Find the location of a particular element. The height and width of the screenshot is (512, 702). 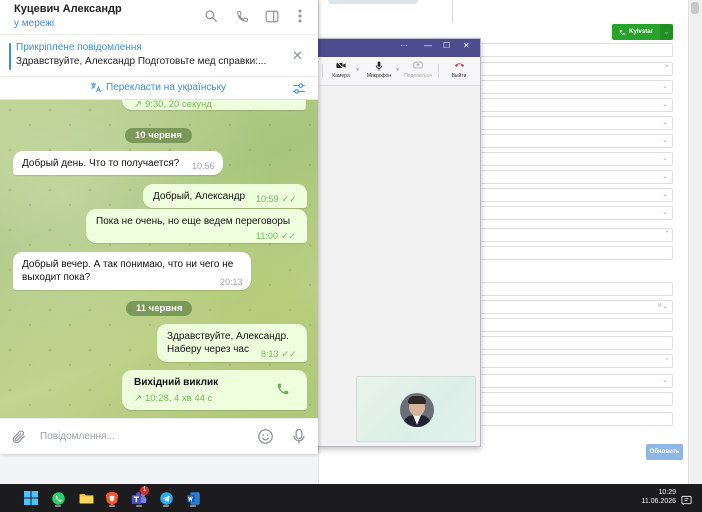

message-outgoing: Добрый, Александр 10:59 ✓✓ is located at coordinates (225, 196).